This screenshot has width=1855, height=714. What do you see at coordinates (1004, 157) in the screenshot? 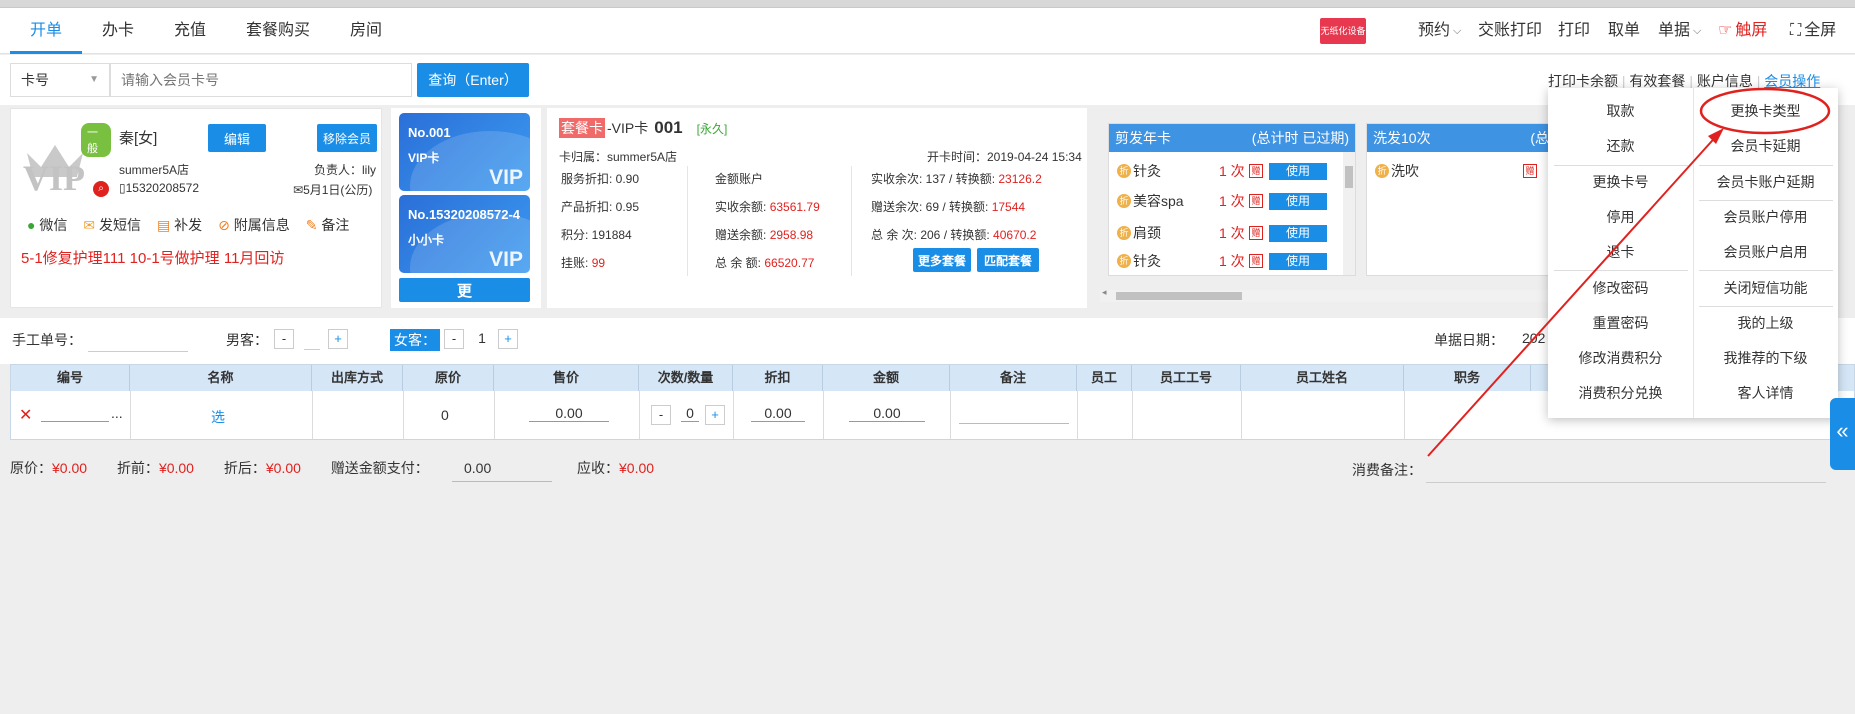
I see `open-time: 开卡时间：2019-04-24 15:34` at bounding box center [1004, 157].